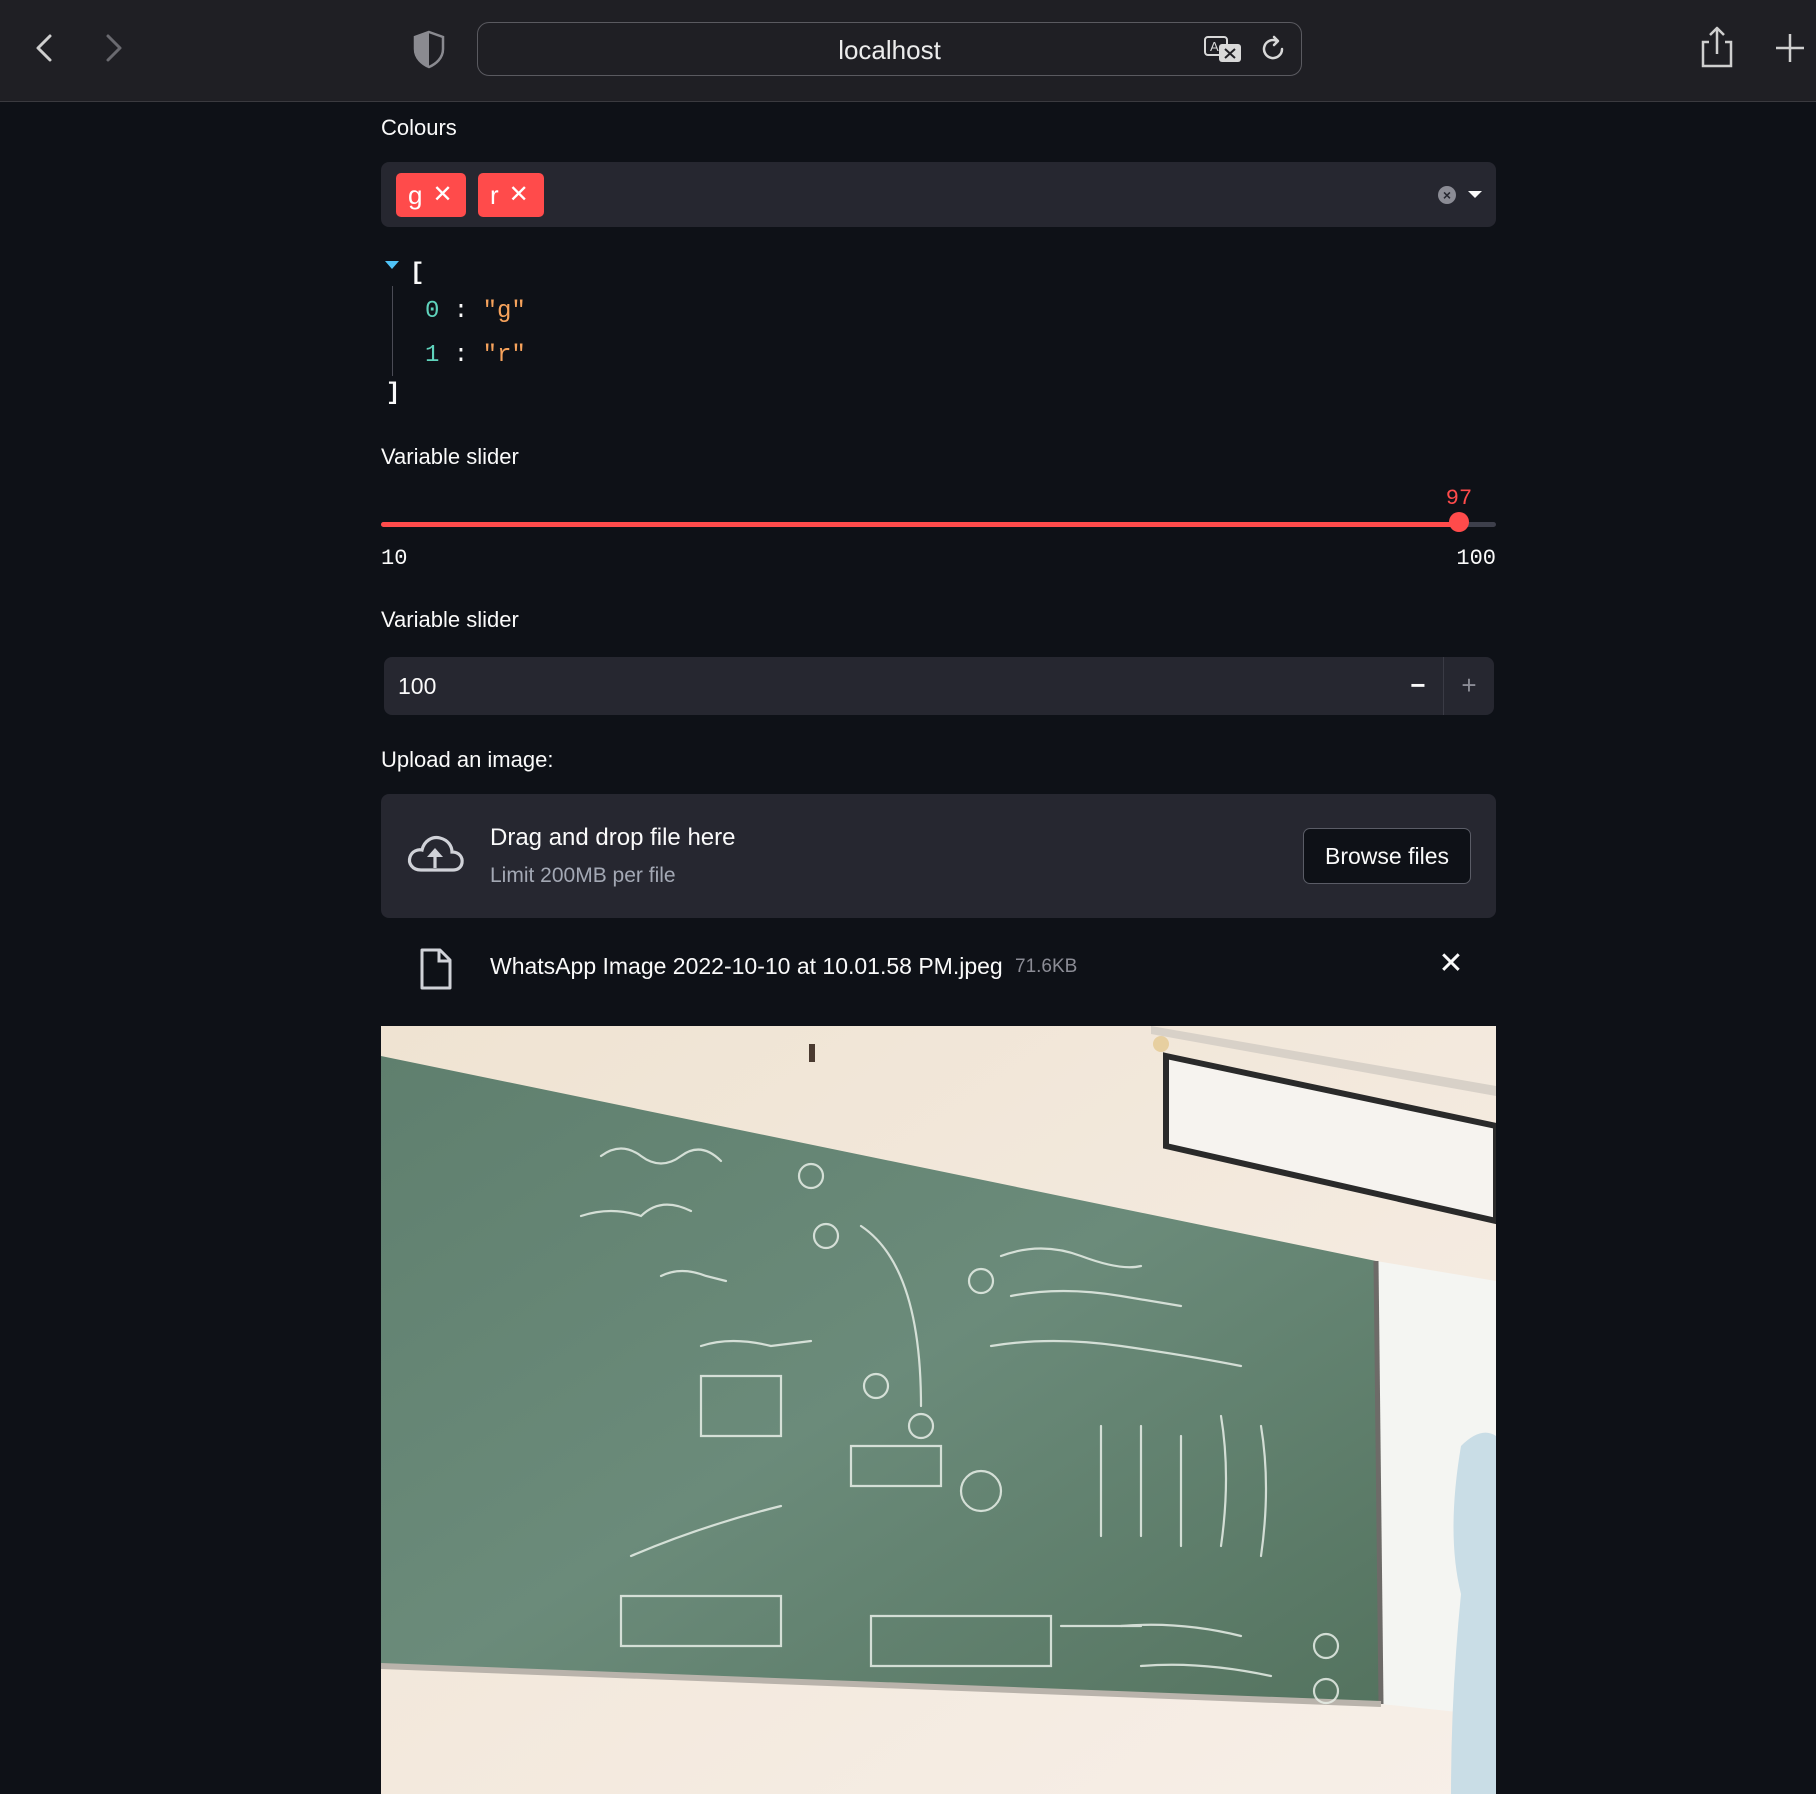  Describe the element at coordinates (417, 686) in the screenshot. I see `number-input-value: 100` at that location.